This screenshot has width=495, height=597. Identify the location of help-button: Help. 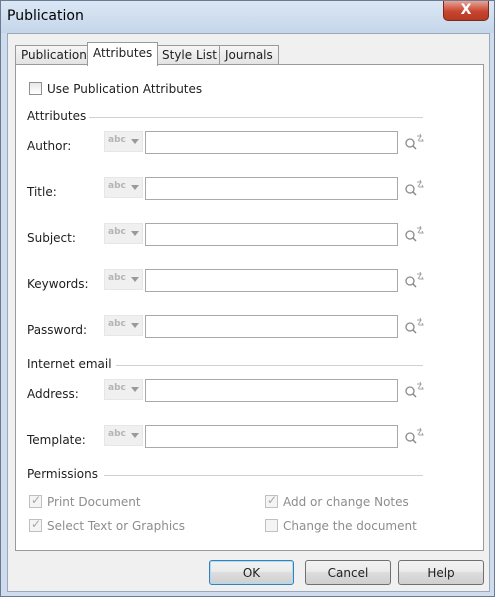
(441, 572).